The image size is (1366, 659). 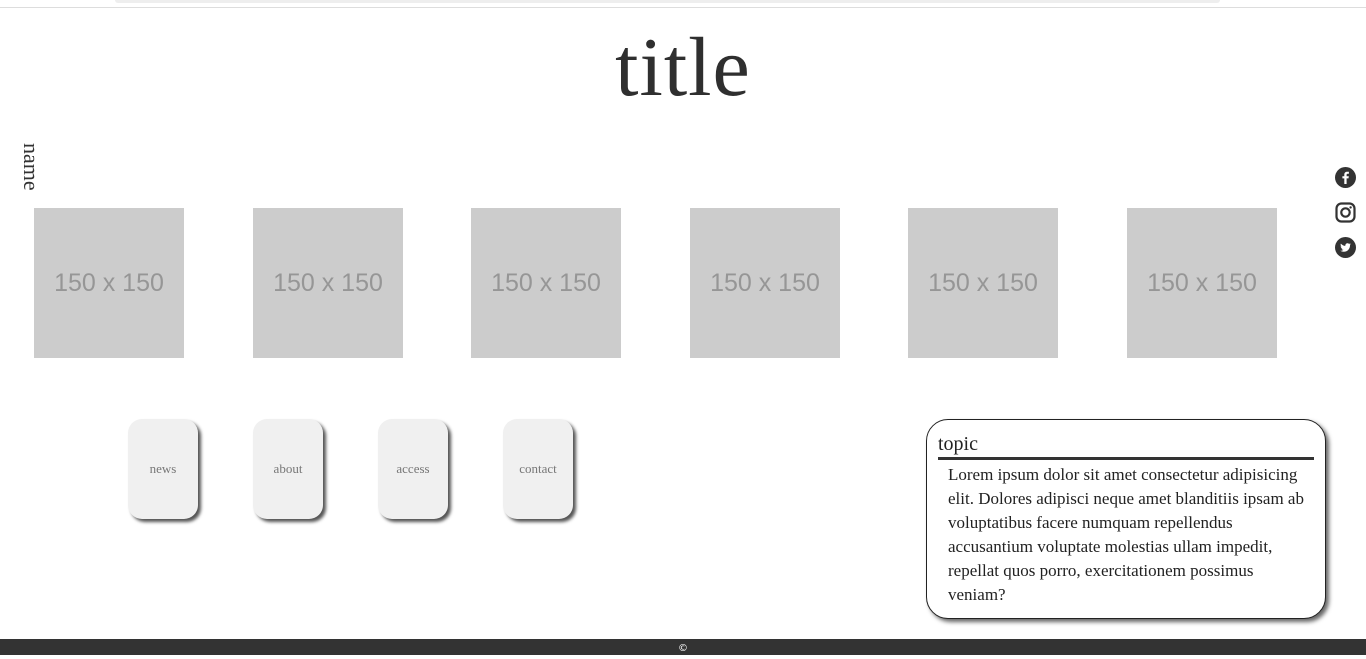 What do you see at coordinates (288, 469) in the screenshot?
I see `about-button: about` at bounding box center [288, 469].